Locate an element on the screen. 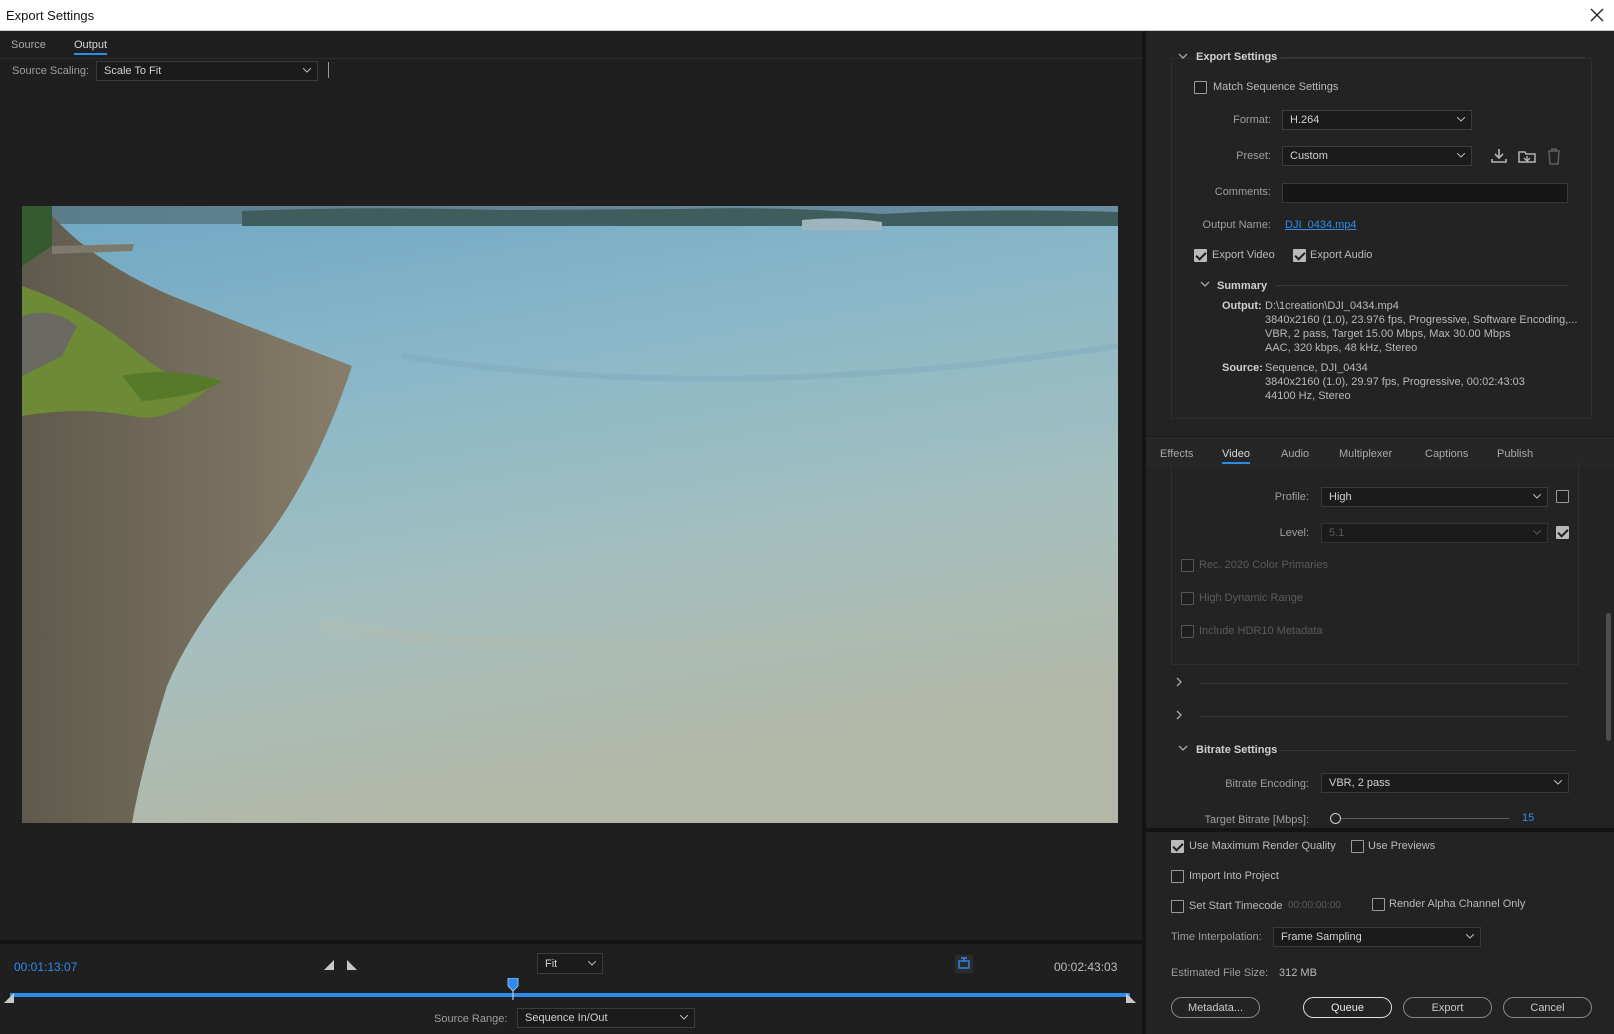 Image resolution: width=1614 pixels, height=1034 pixels. tab-audio: Audio is located at coordinates (1295, 454).